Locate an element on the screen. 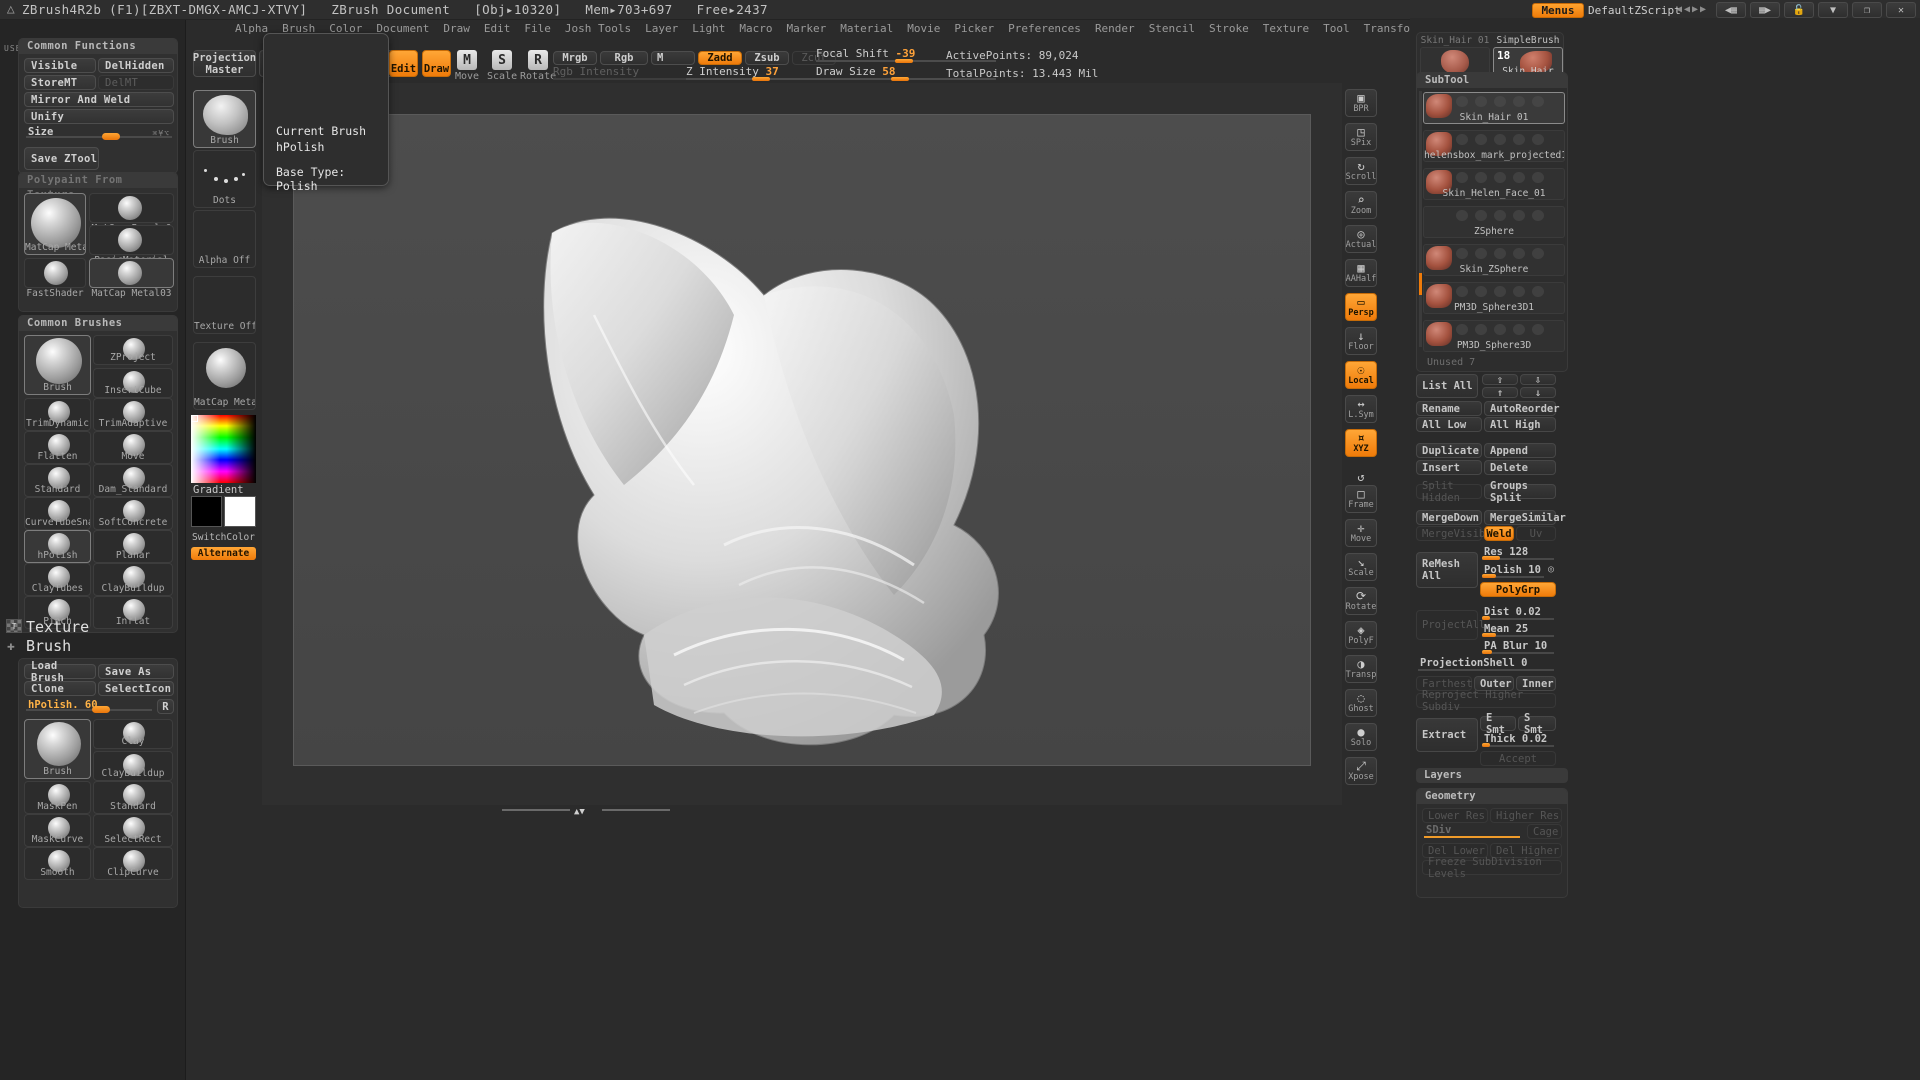  menu-item-picker: Picker is located at coordinates (974, 28).